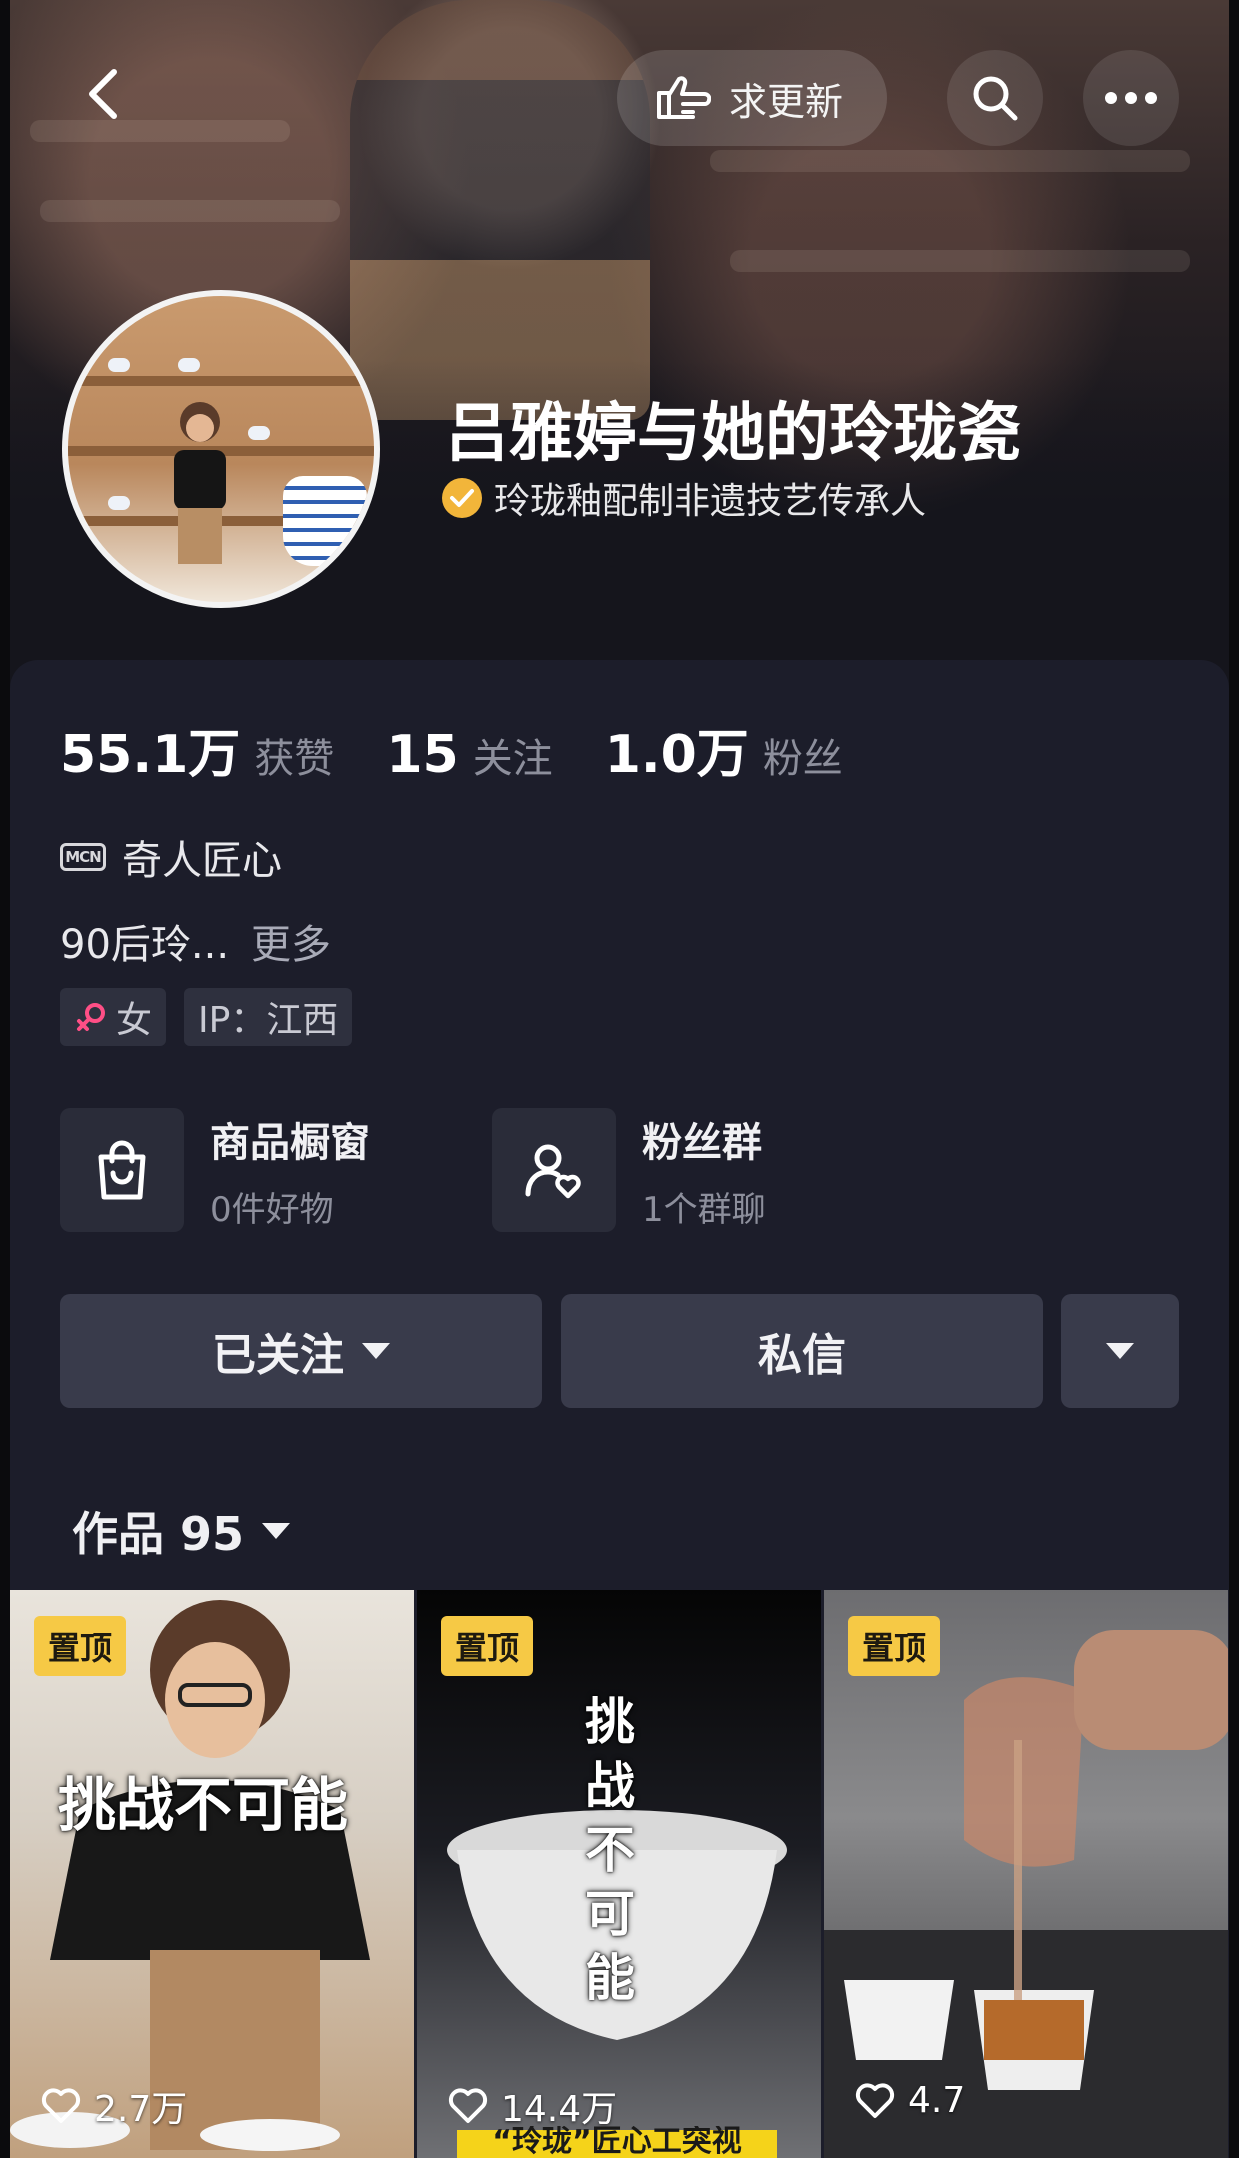 The width and height of the screenshot is (1239, 2158). What do you see at coordinates (113, 1017) in the screenshot?
I see `gender-tag: 女` at bounding box center [113, 1017].